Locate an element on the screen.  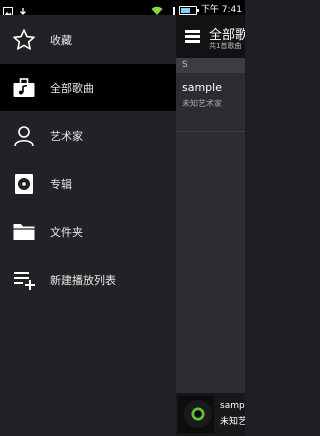
section-header: S is located at coordinates (210, 65).